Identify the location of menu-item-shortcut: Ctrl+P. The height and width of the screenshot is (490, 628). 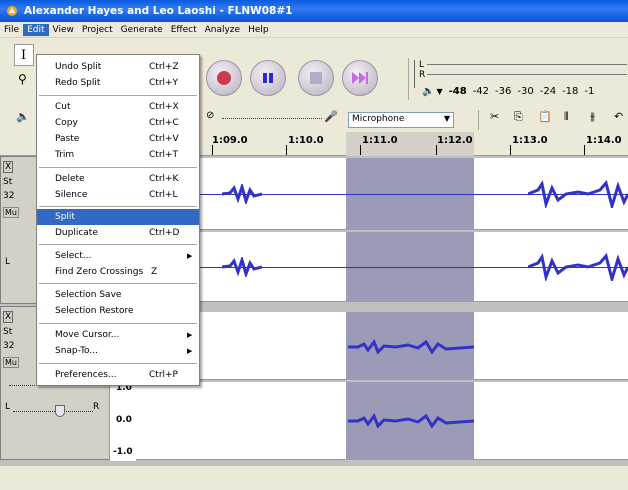
(163, 375).